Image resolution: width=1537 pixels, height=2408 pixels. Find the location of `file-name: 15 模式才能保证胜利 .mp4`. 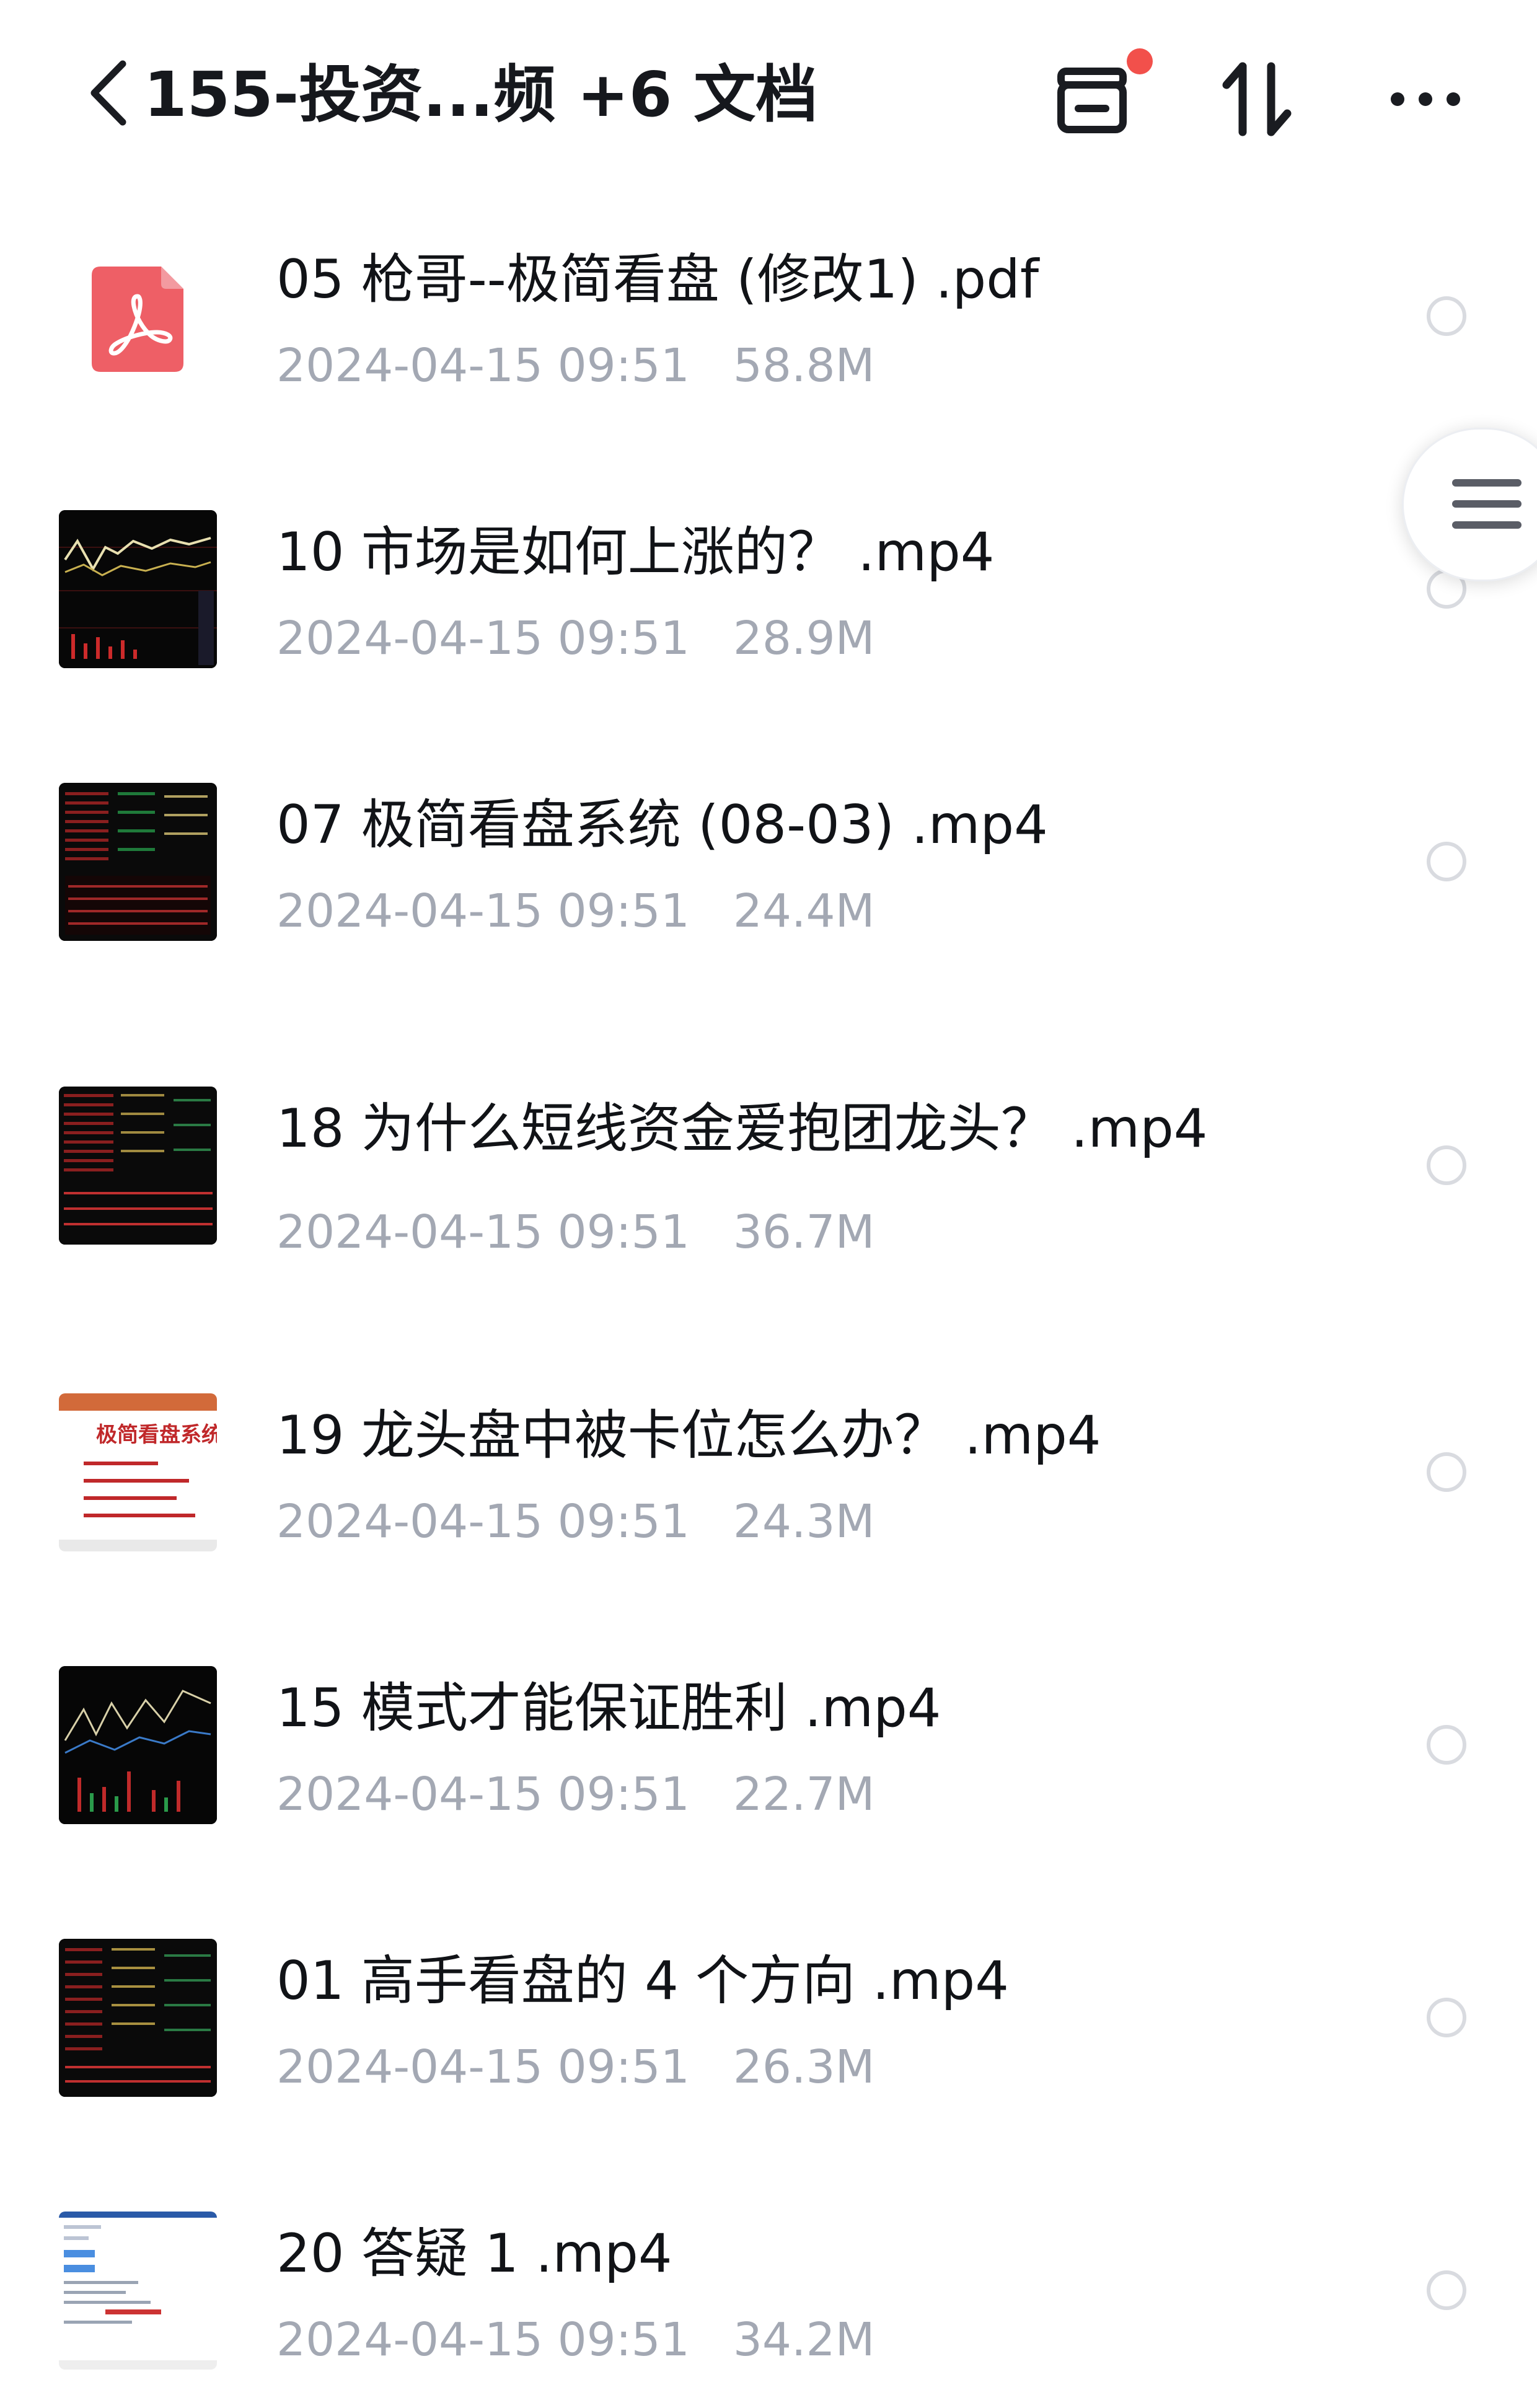

file-name: 15 模式才能保证胜利 .mp4 is located at coordinates (608, 1708).